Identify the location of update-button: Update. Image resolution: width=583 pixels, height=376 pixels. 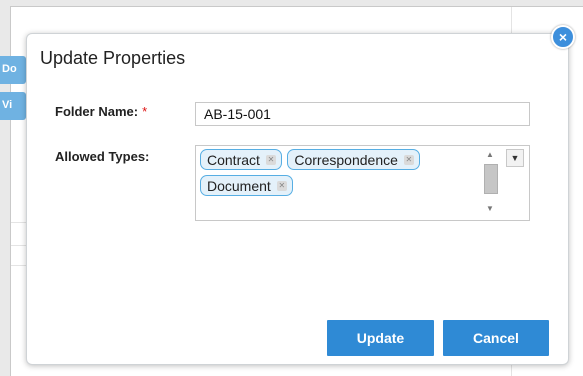
(380, 338).